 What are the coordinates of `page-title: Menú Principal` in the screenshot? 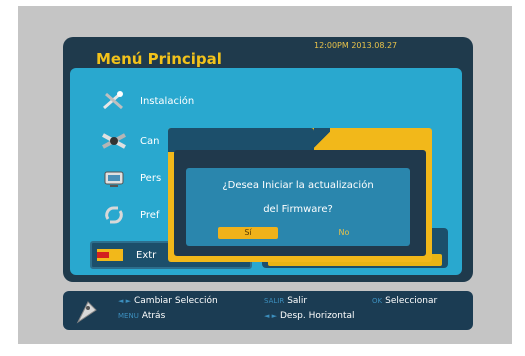 It's located at (159, 59).